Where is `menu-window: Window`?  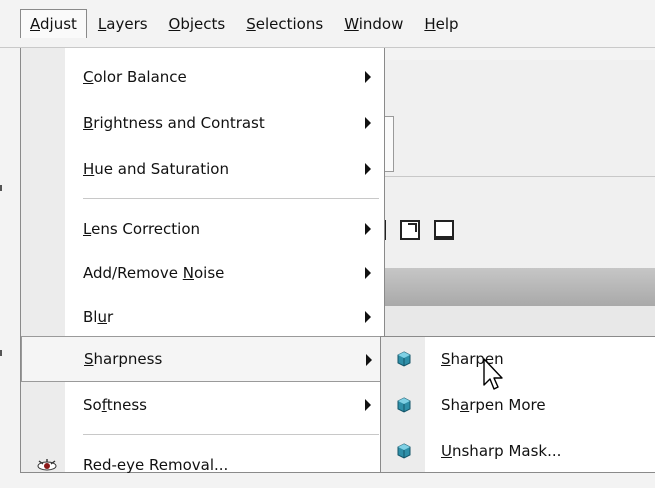 menu-window: Window is located at coordinates (373, 24).